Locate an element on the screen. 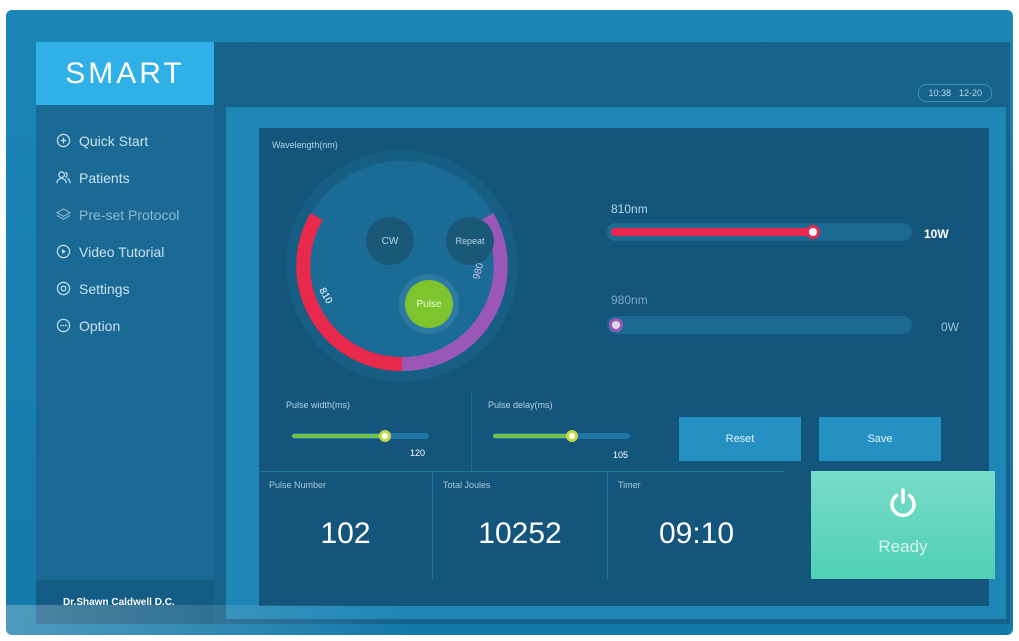 The image size is (1019, 641). date-text: 12-20 is located at coordinates (970, 93).